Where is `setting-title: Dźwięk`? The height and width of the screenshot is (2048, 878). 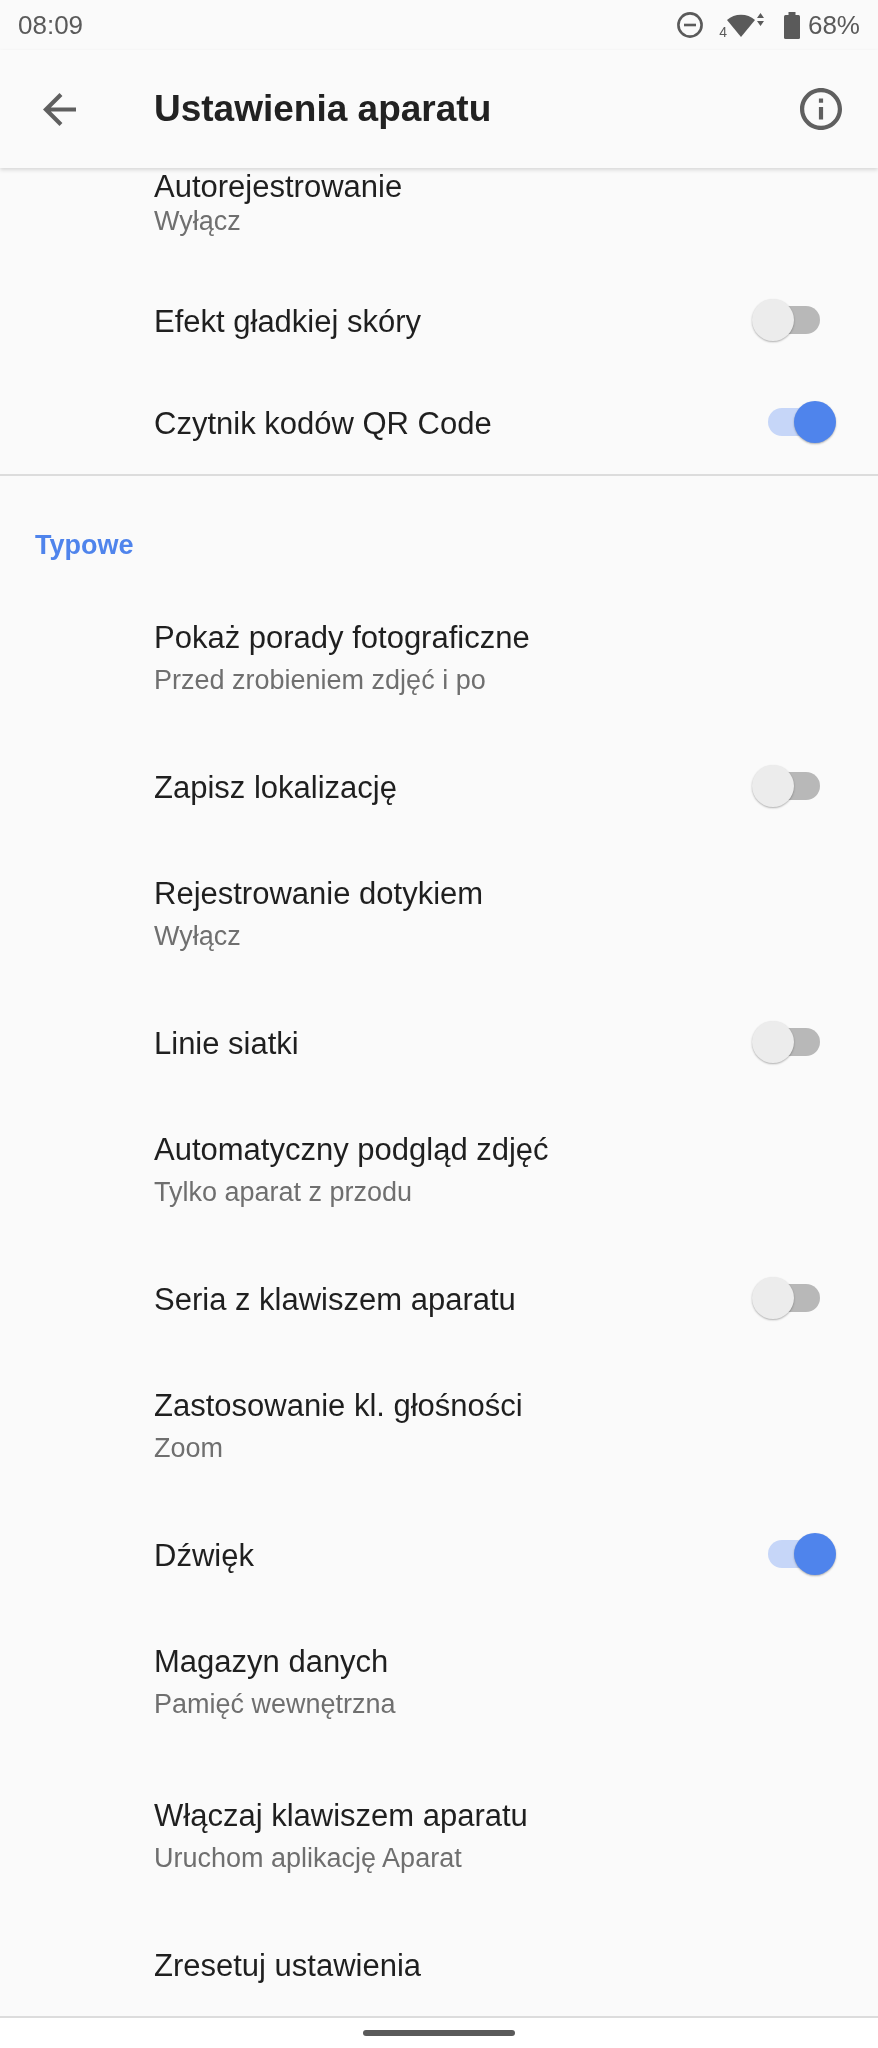 setting-title: Dźwięk is located at coordinates (204, 1555).